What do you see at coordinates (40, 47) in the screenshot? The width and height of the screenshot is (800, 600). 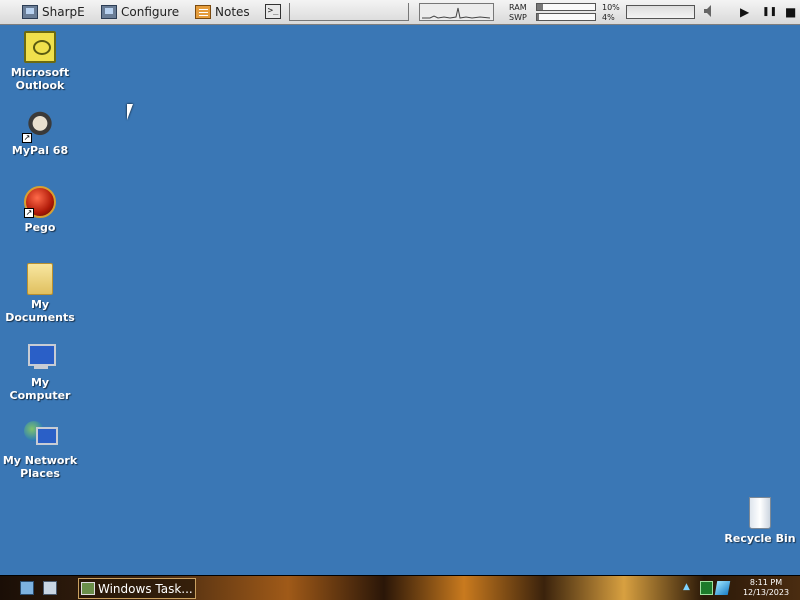 I see `outlook-icon` at bounding box center [40, 47].